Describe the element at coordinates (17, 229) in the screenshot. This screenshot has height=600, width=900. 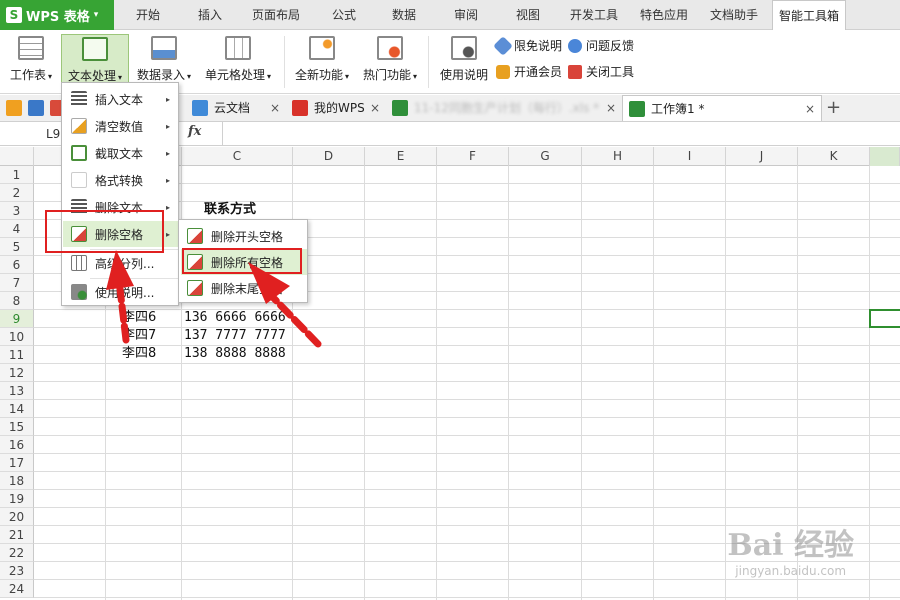
I see `row-header: 4` at that location.